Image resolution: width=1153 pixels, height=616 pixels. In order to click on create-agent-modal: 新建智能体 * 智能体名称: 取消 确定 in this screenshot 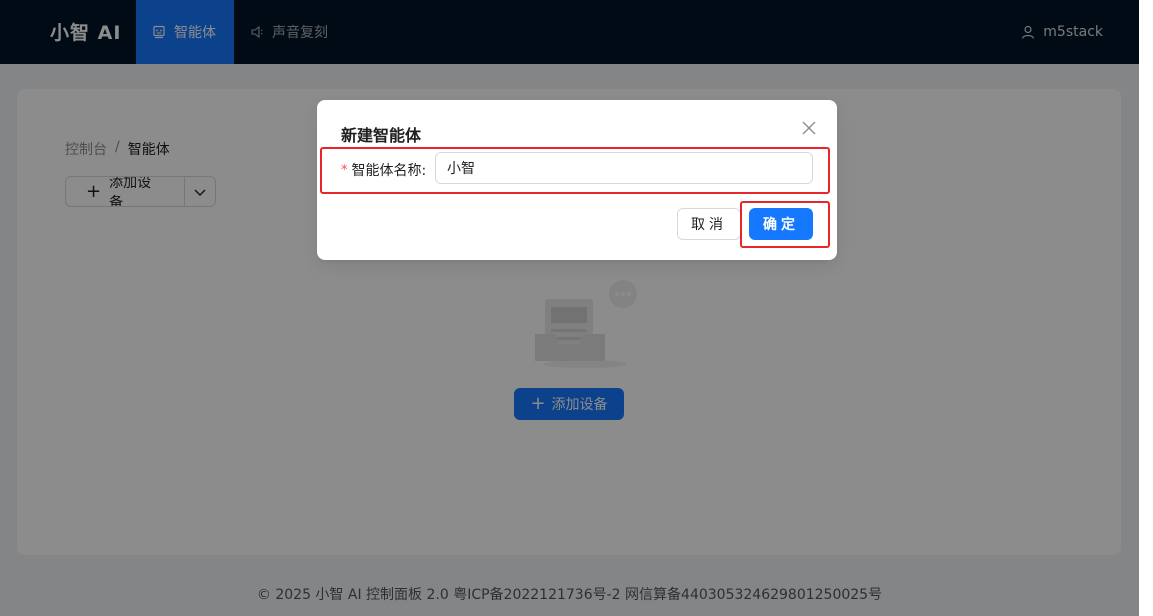, I will do `click(577, 180)`.